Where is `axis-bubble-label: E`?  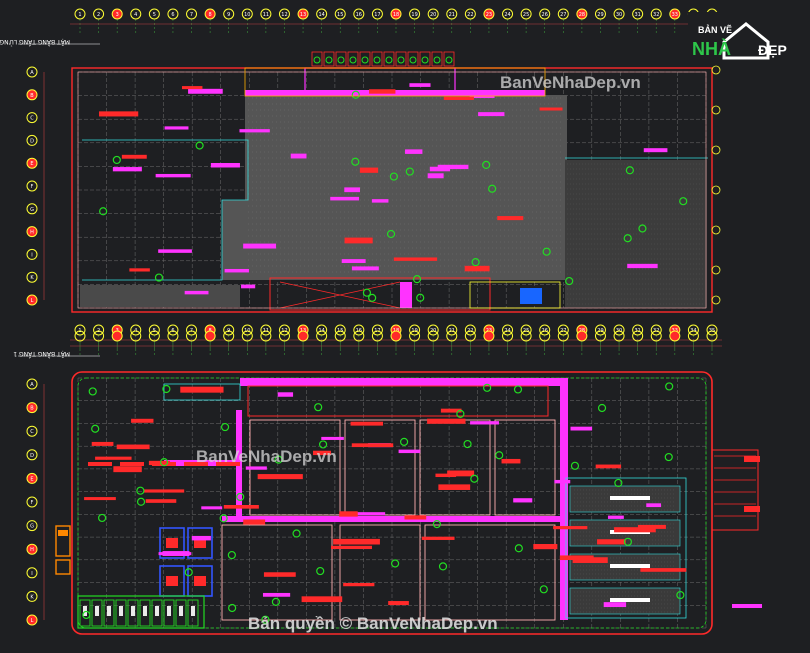
axis-bubble-label: E is located at coordinates (31, 479).